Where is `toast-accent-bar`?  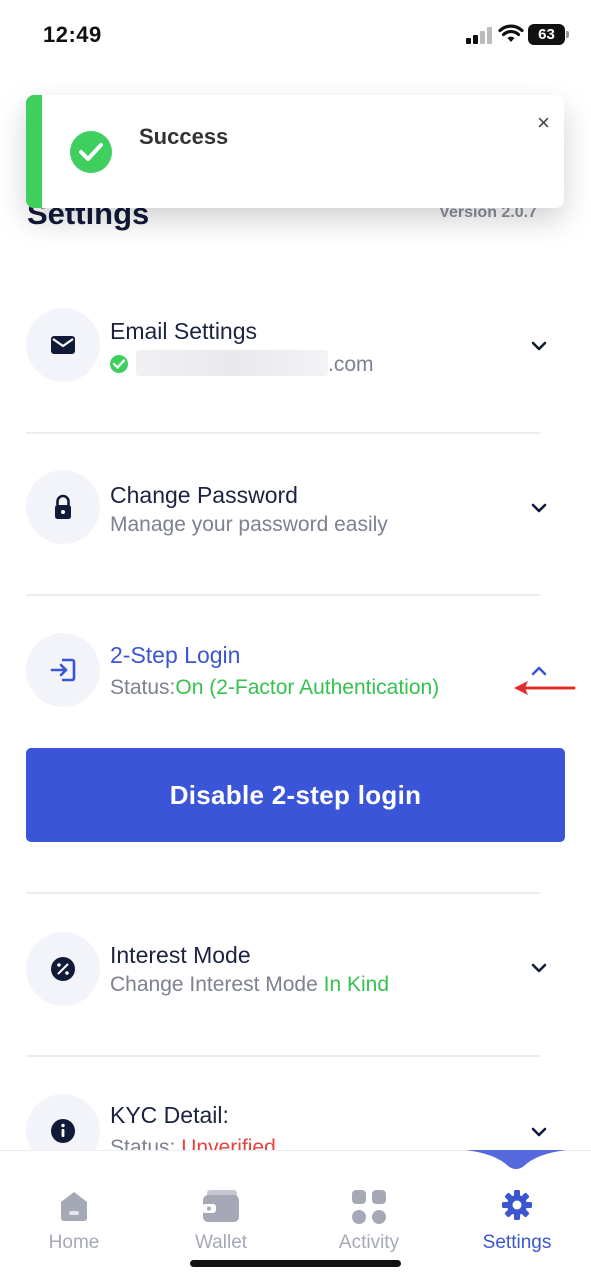
toast-accent-bar is located at coordinates (34, 151).